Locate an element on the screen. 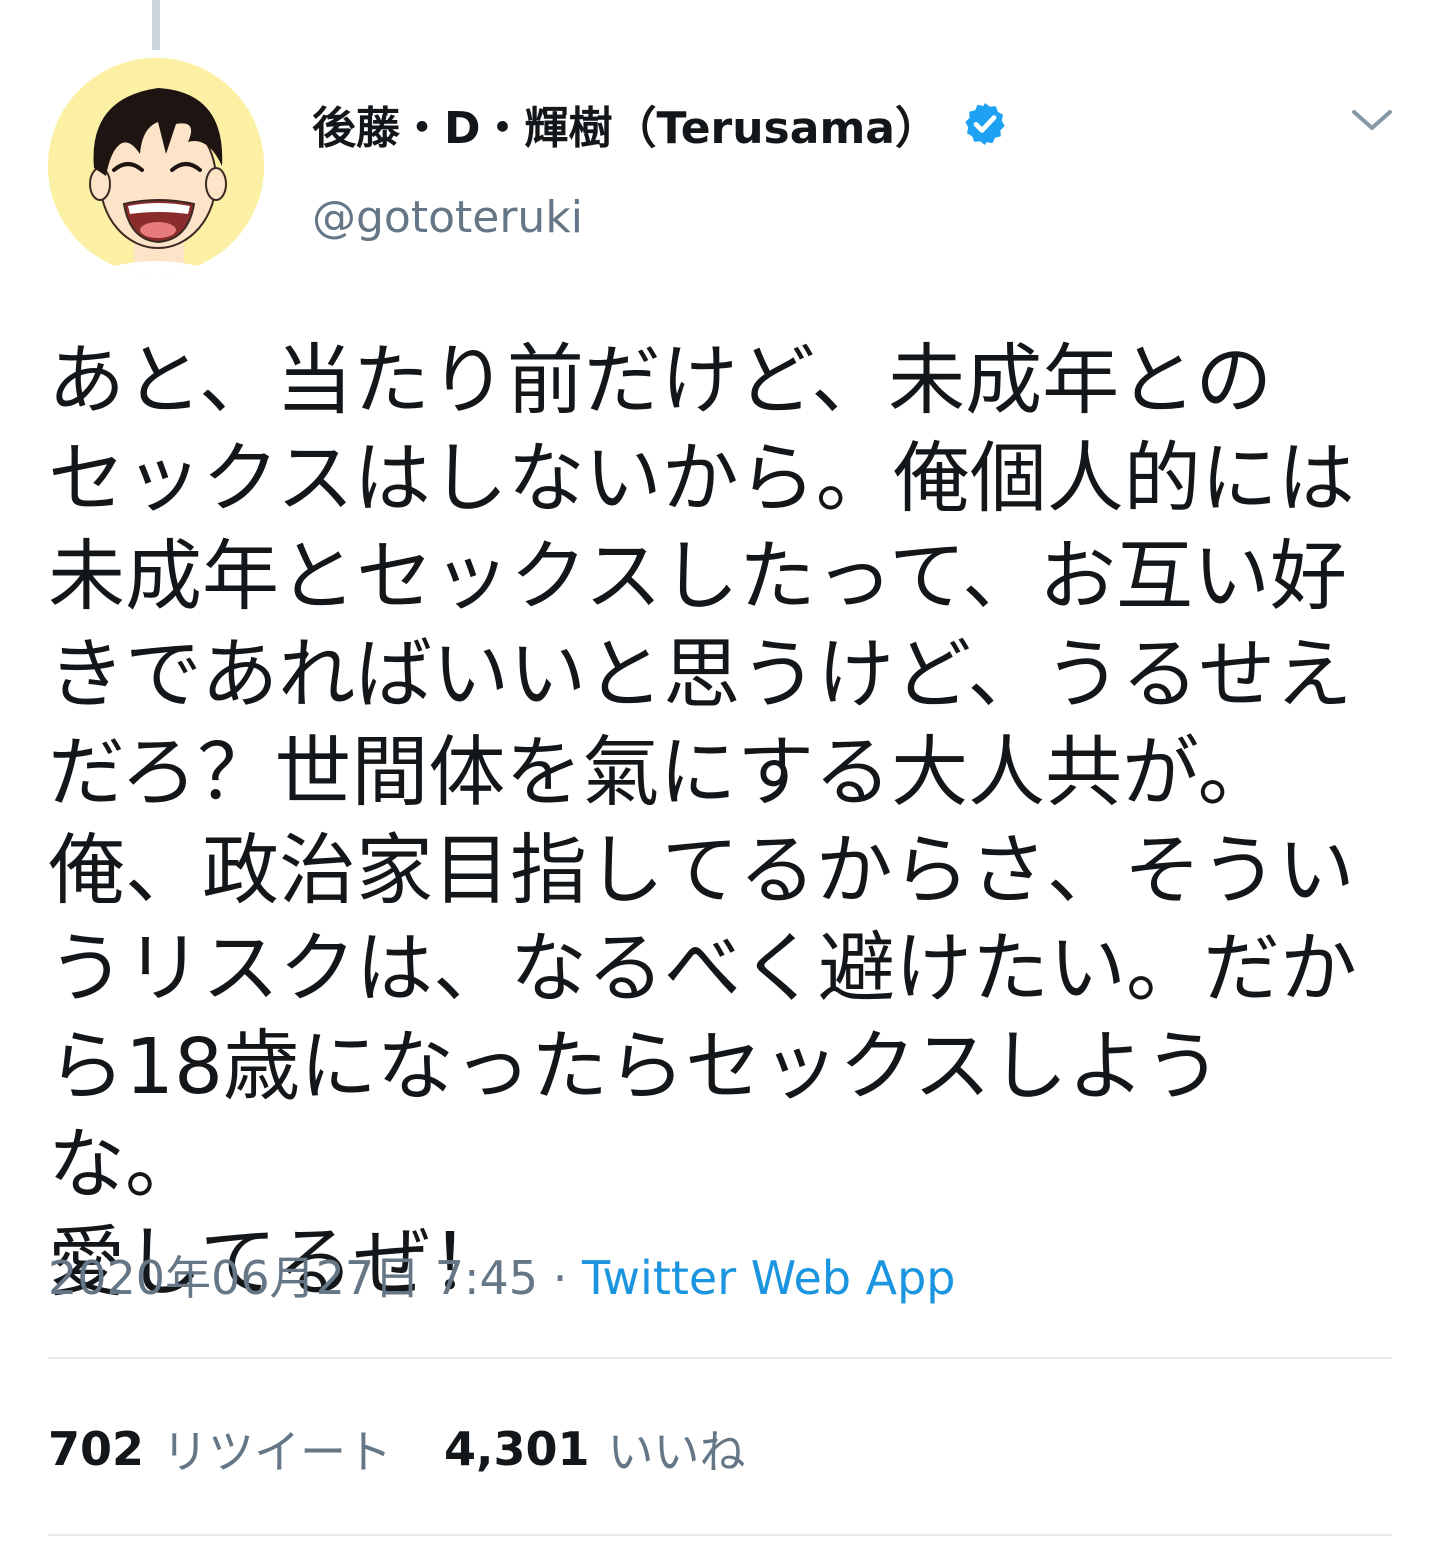 The height and width of the screenshot is (1560, 1440). likes-count: 4,301 is located at coordinates (517, 1449).